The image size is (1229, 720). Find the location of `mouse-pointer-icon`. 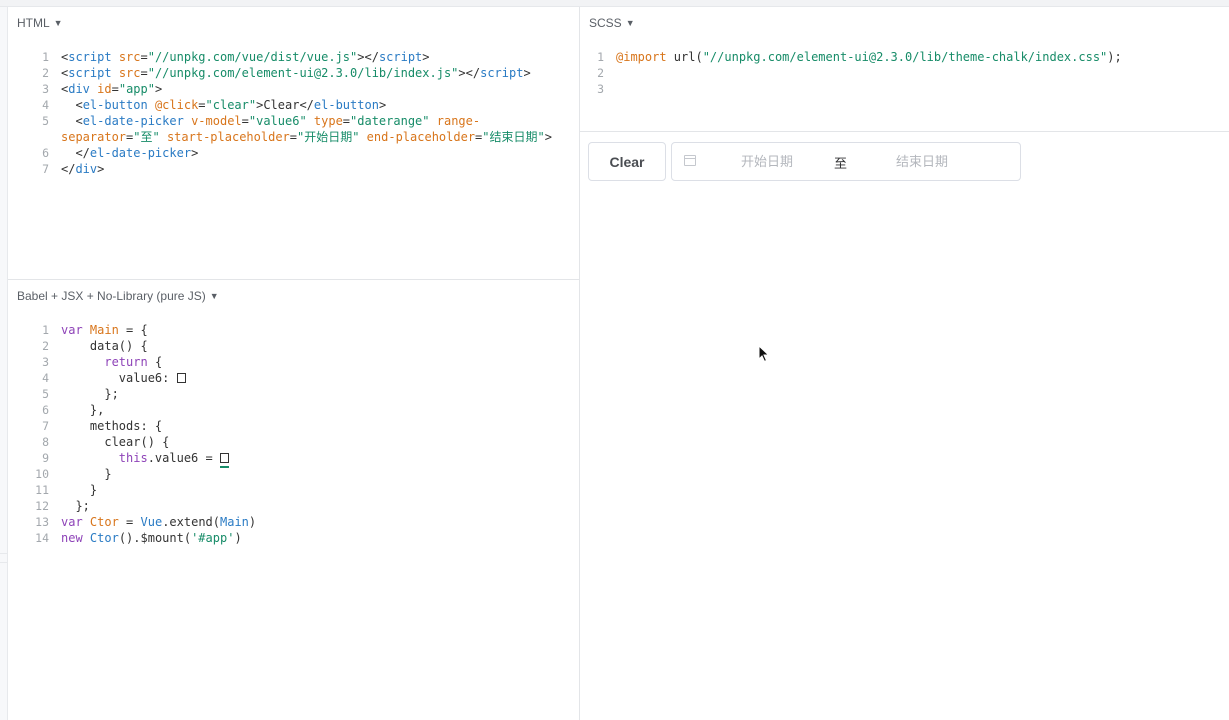

mouse-pointer-icon is located at coordinates (764, 354).